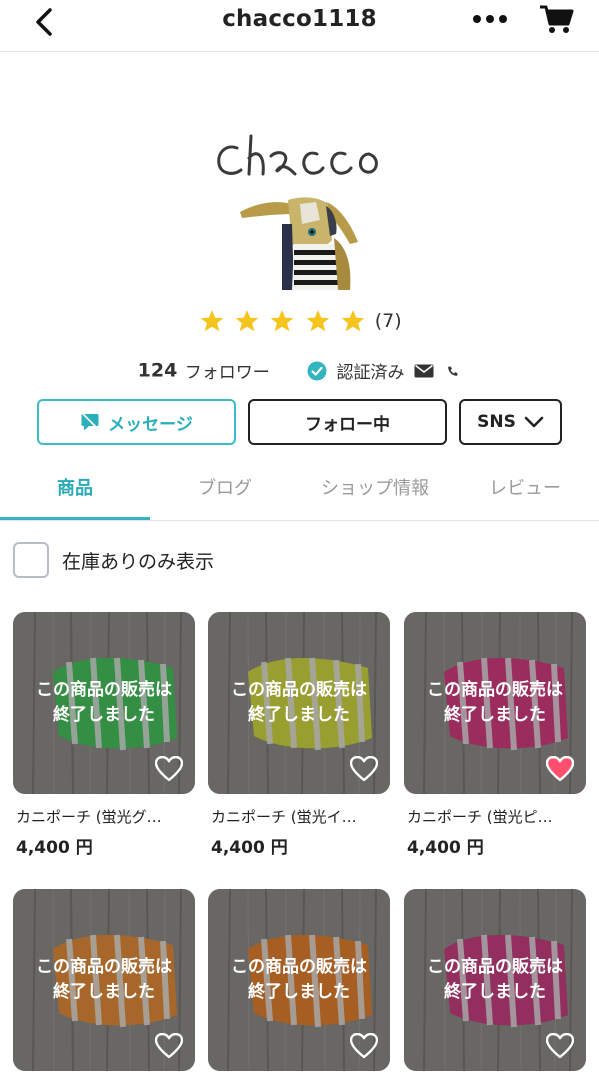  I want to click on message-button-label: メッセージ, so click(150, 424).